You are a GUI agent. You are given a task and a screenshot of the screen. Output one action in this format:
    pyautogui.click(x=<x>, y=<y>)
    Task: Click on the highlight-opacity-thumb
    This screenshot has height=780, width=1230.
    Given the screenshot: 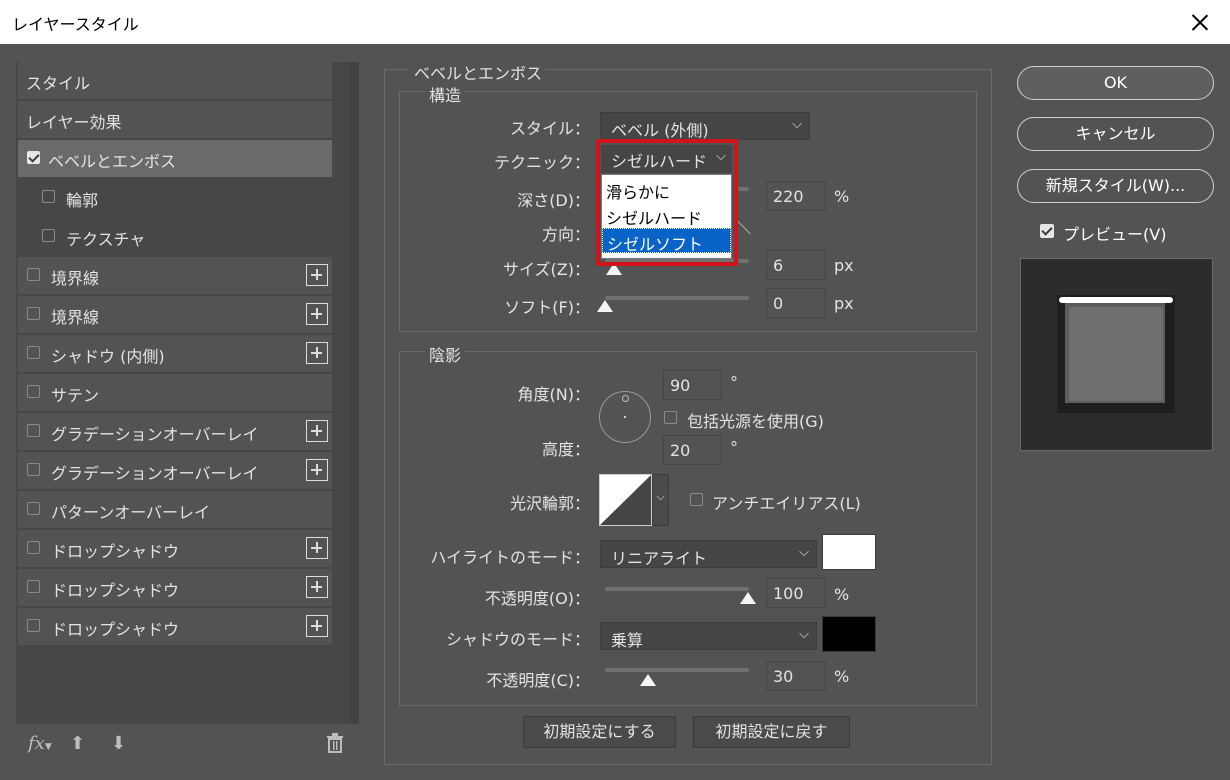 What is the action you would take?
    pyautogui.click(x=748, y=598)
    